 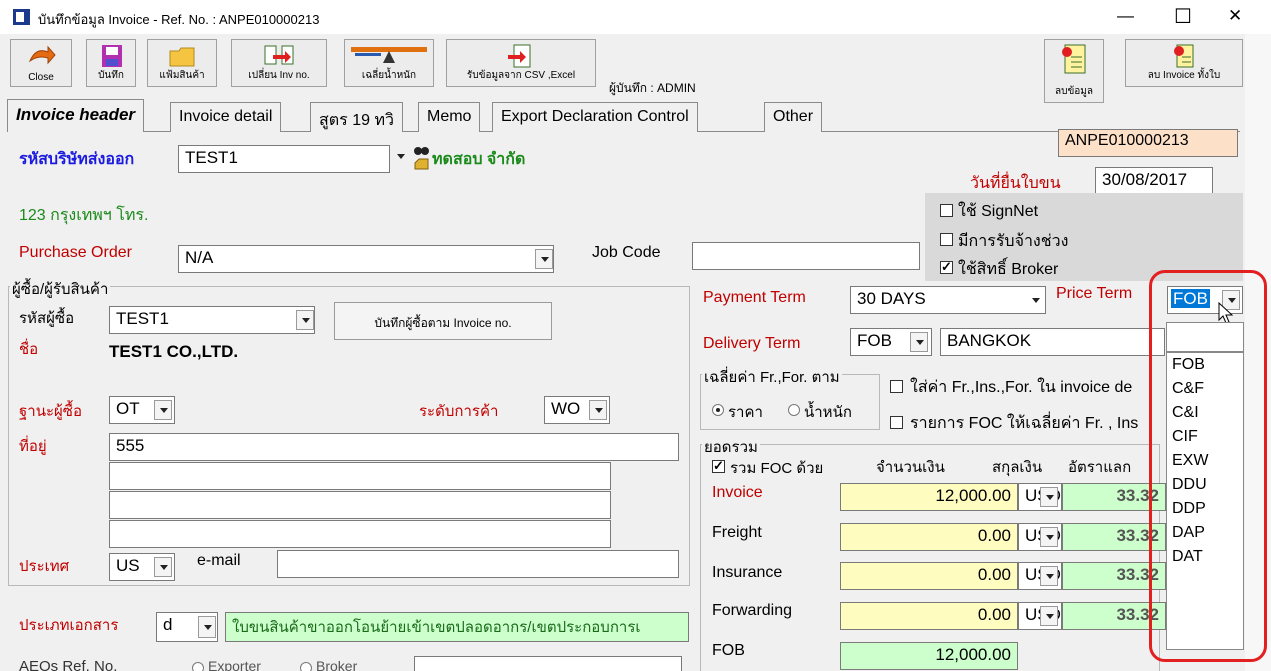 What do you see at coordinates (948, 300) in the screenshot?
I see `payment-term-select: 30 DAYS` at bounding box center [948, 300].